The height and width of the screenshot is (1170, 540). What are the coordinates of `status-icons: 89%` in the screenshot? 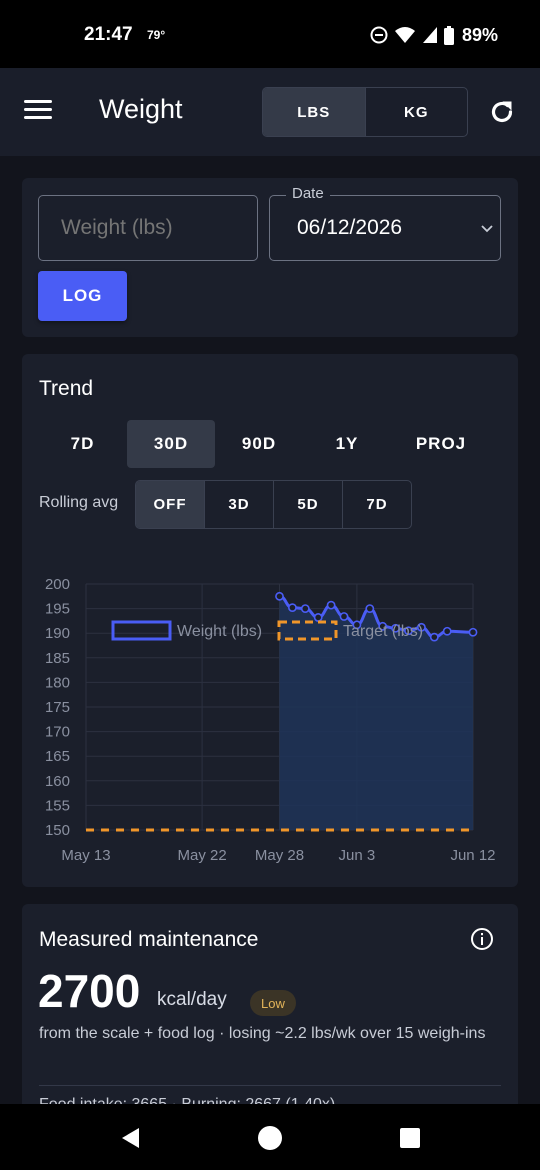 It's located at (434, 35).